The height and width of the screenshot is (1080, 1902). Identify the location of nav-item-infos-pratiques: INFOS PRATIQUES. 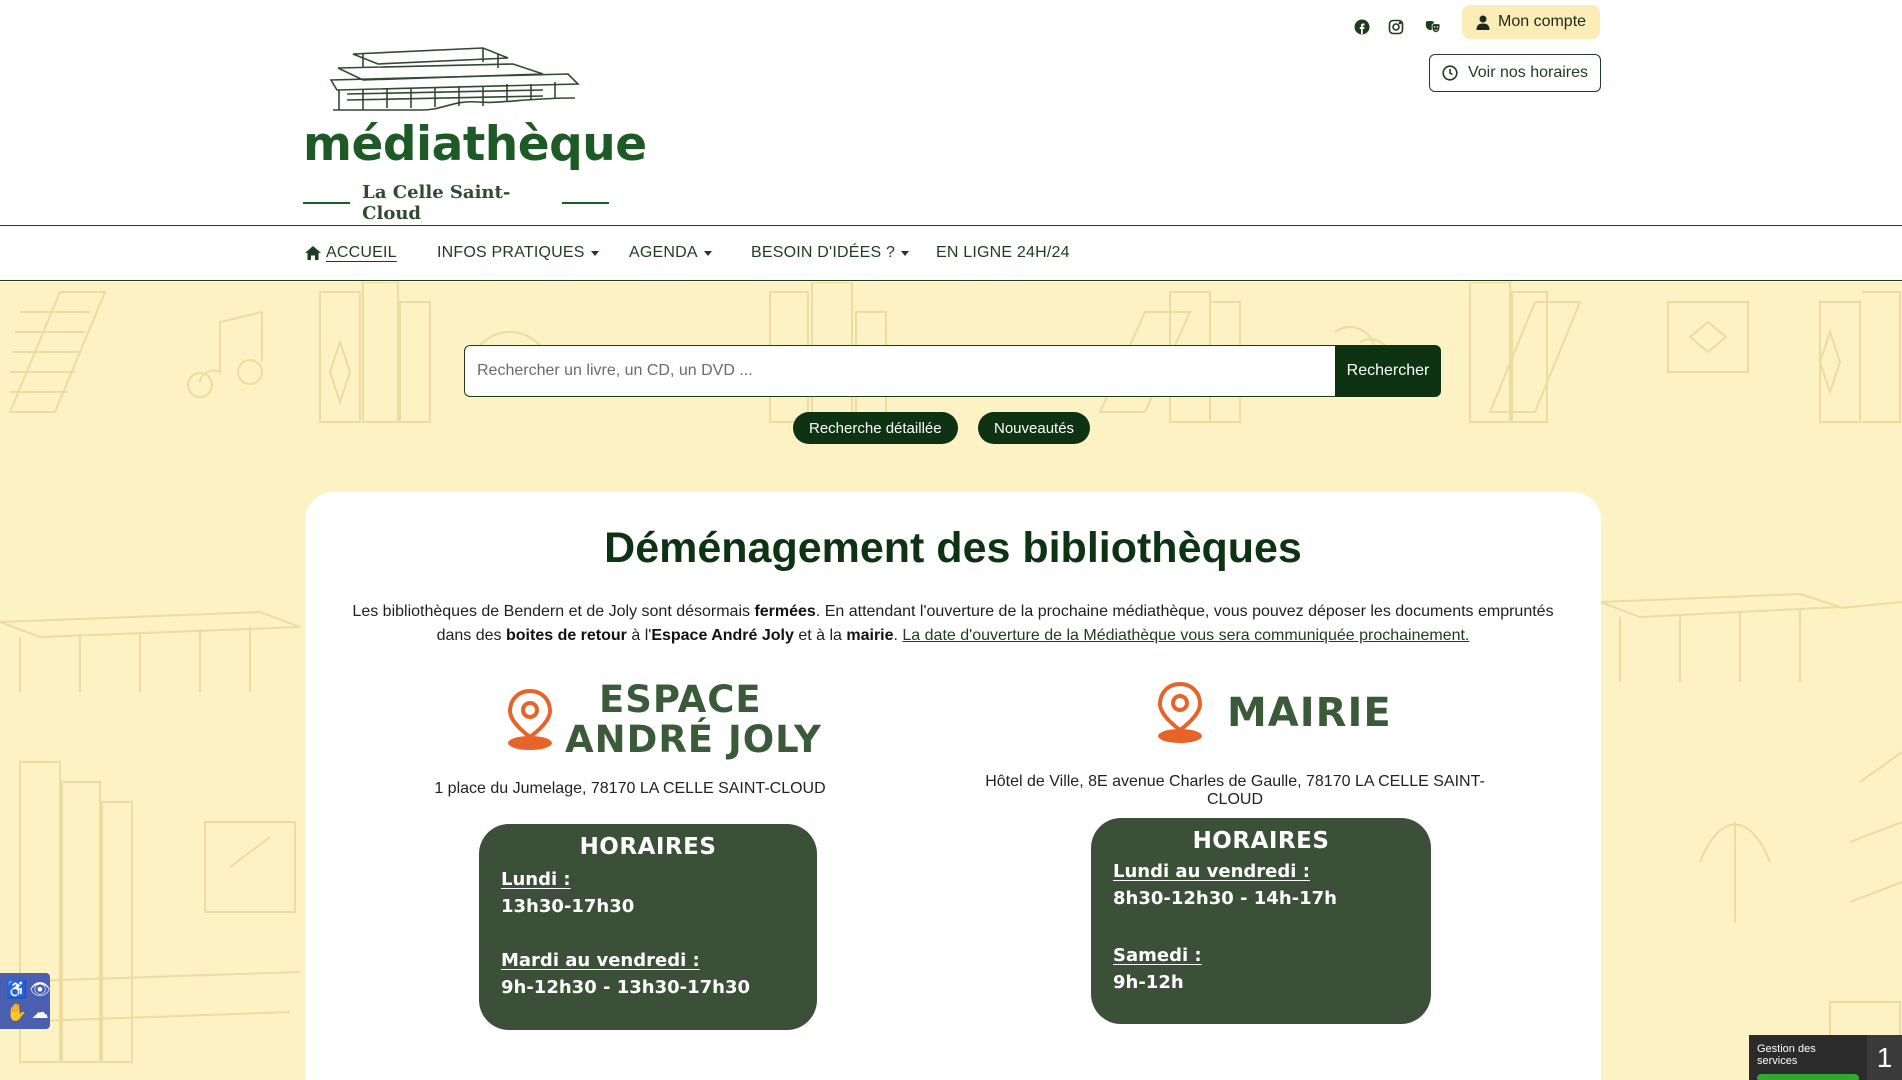
(518, 253).